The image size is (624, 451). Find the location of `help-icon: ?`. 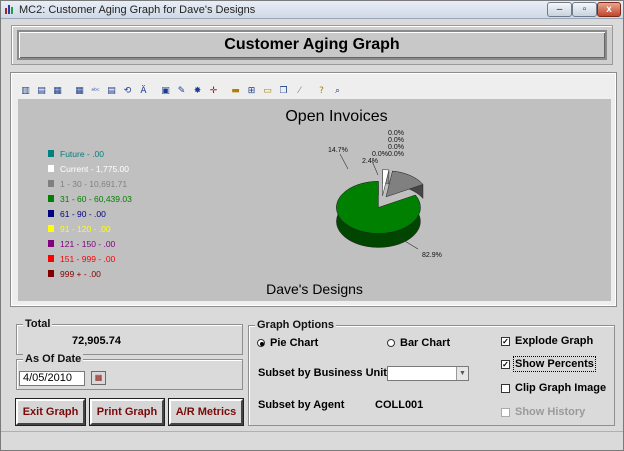

help-icon: ? is located at coordinates (321, 91).